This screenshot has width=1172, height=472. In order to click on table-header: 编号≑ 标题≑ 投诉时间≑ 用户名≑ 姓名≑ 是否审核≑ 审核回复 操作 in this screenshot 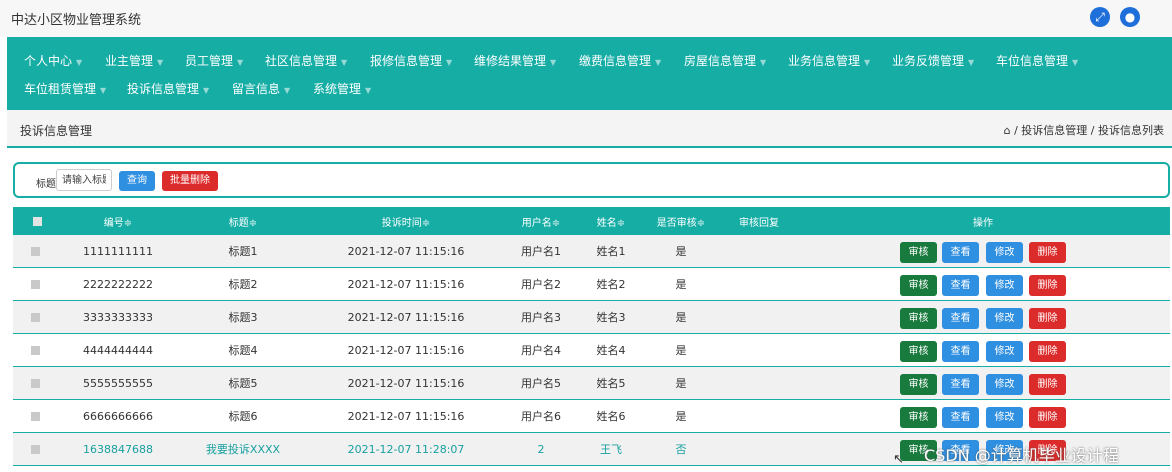, I will do `click(591, 221)`.